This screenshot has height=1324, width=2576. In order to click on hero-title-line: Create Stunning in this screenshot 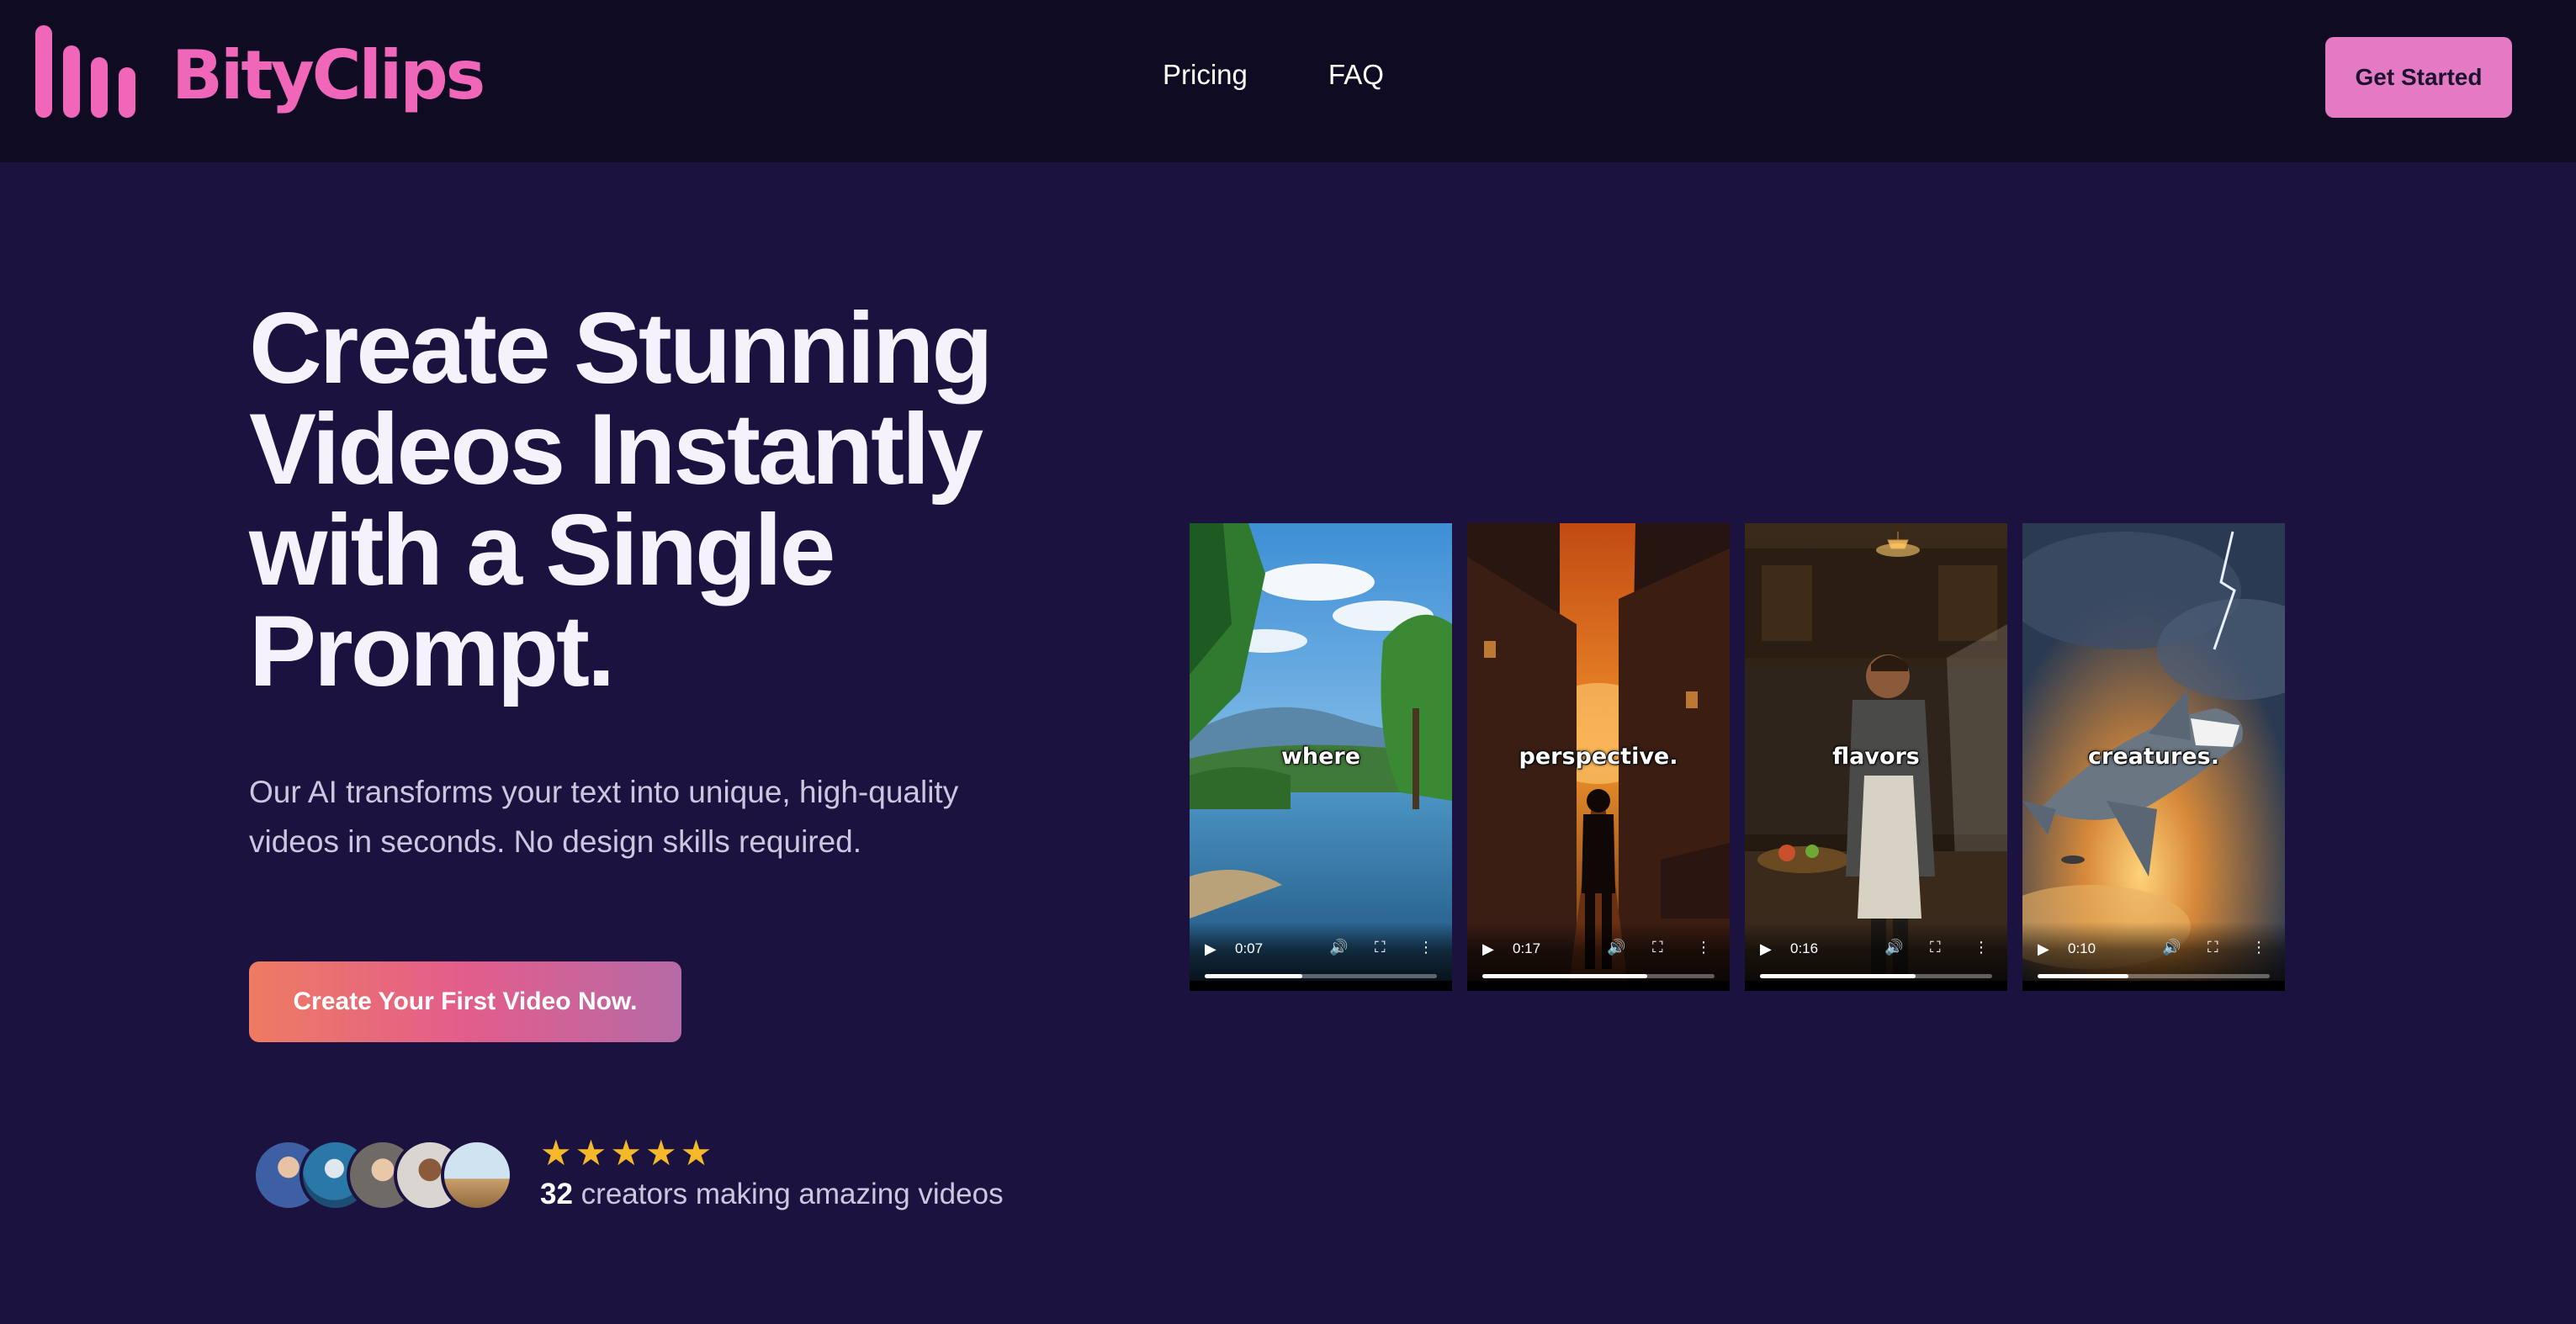, I will do `click(621, 348)`.